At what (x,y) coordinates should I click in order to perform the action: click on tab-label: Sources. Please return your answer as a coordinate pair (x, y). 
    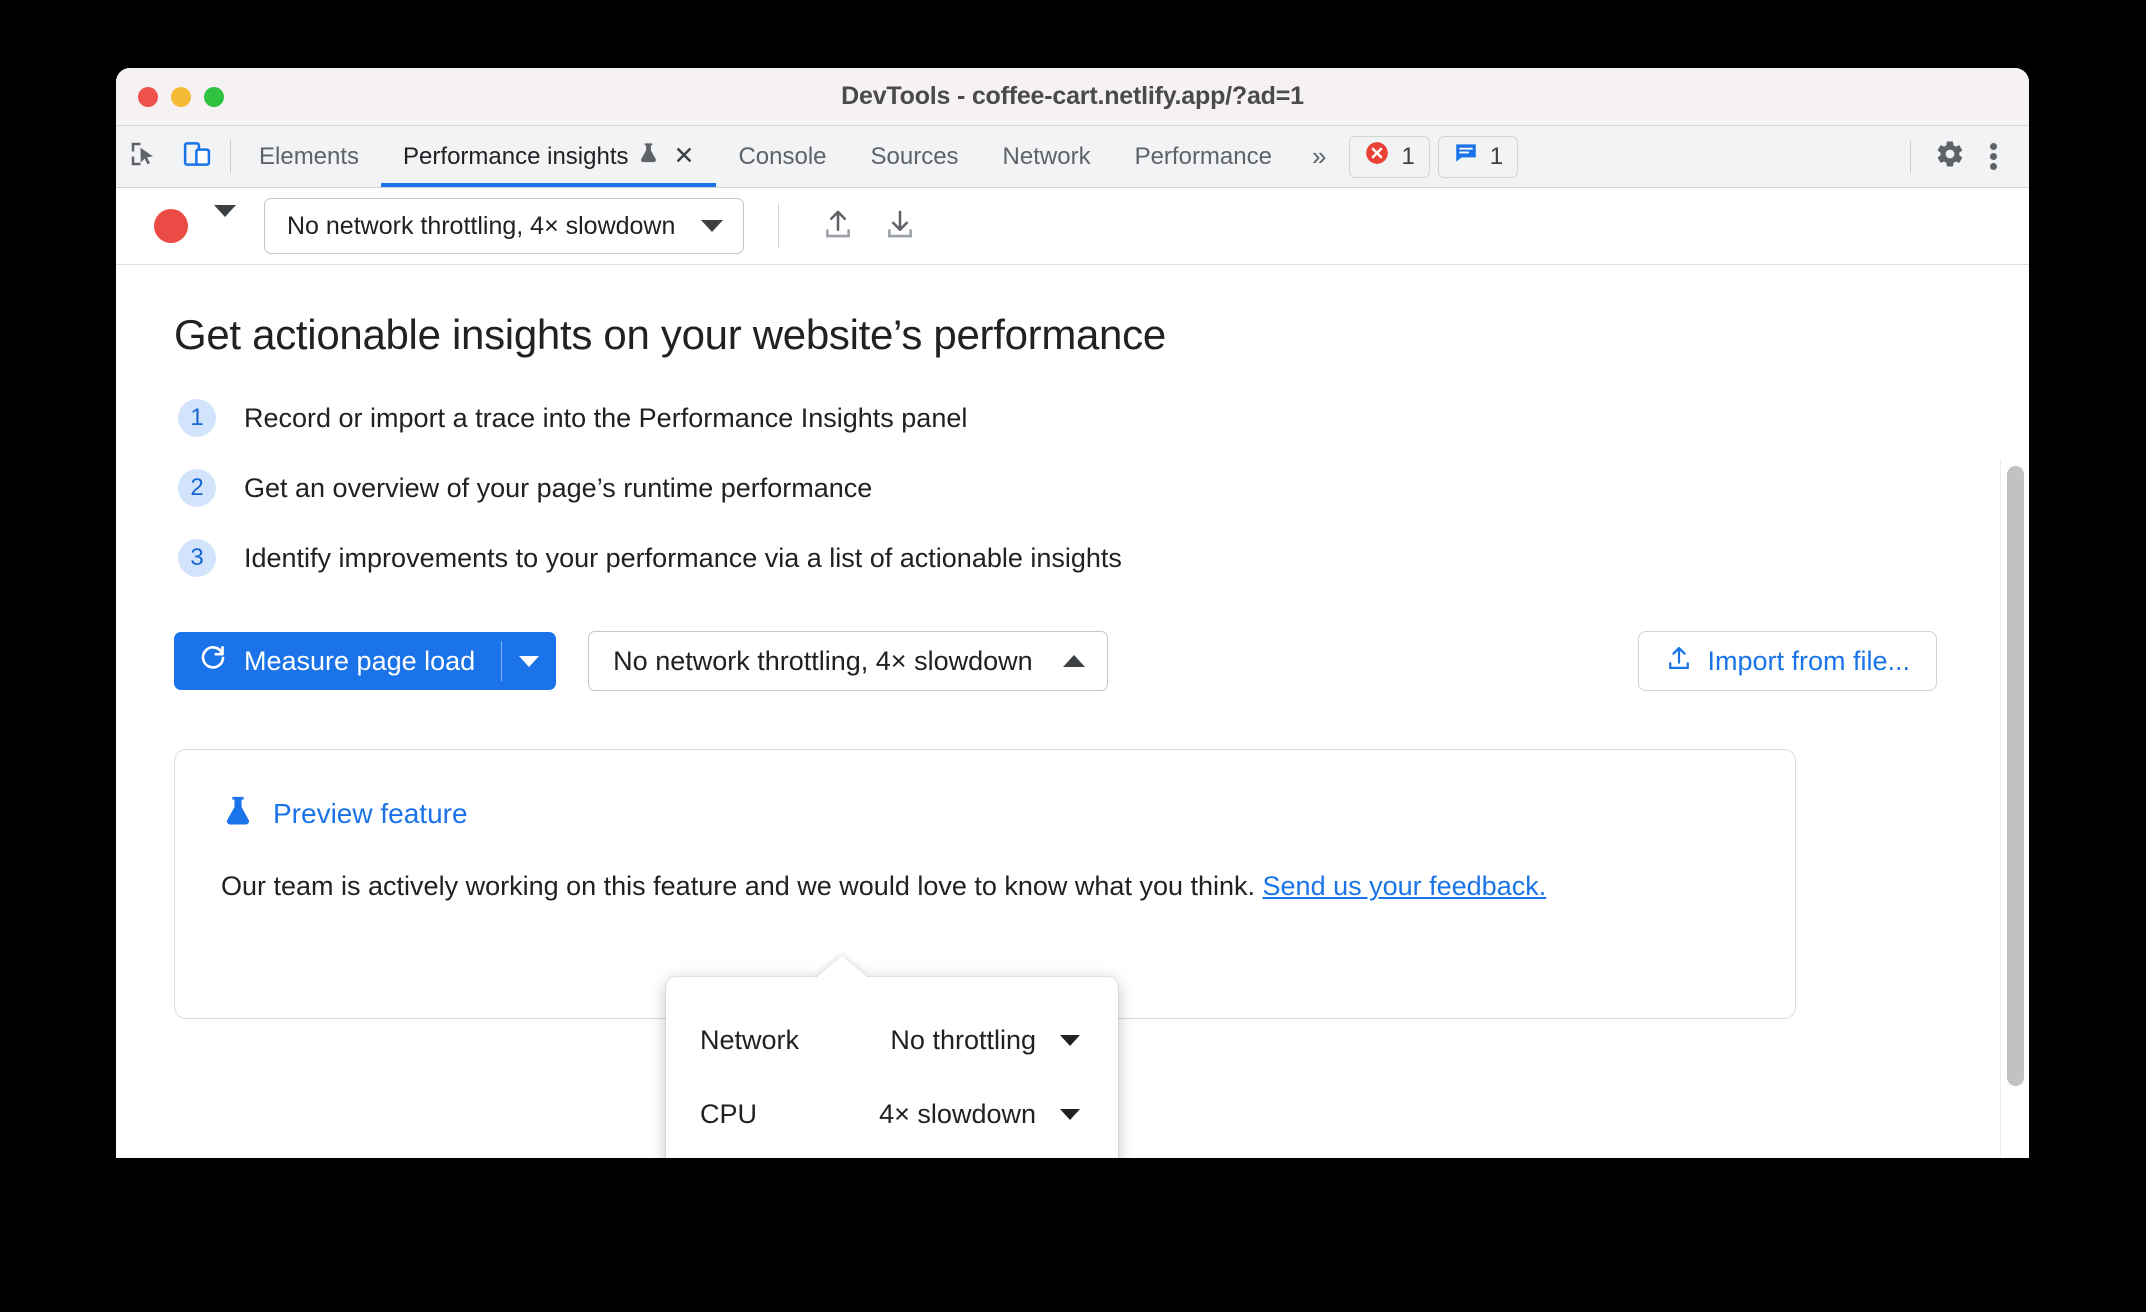
    Looking at the image, I should click on (914, 156).